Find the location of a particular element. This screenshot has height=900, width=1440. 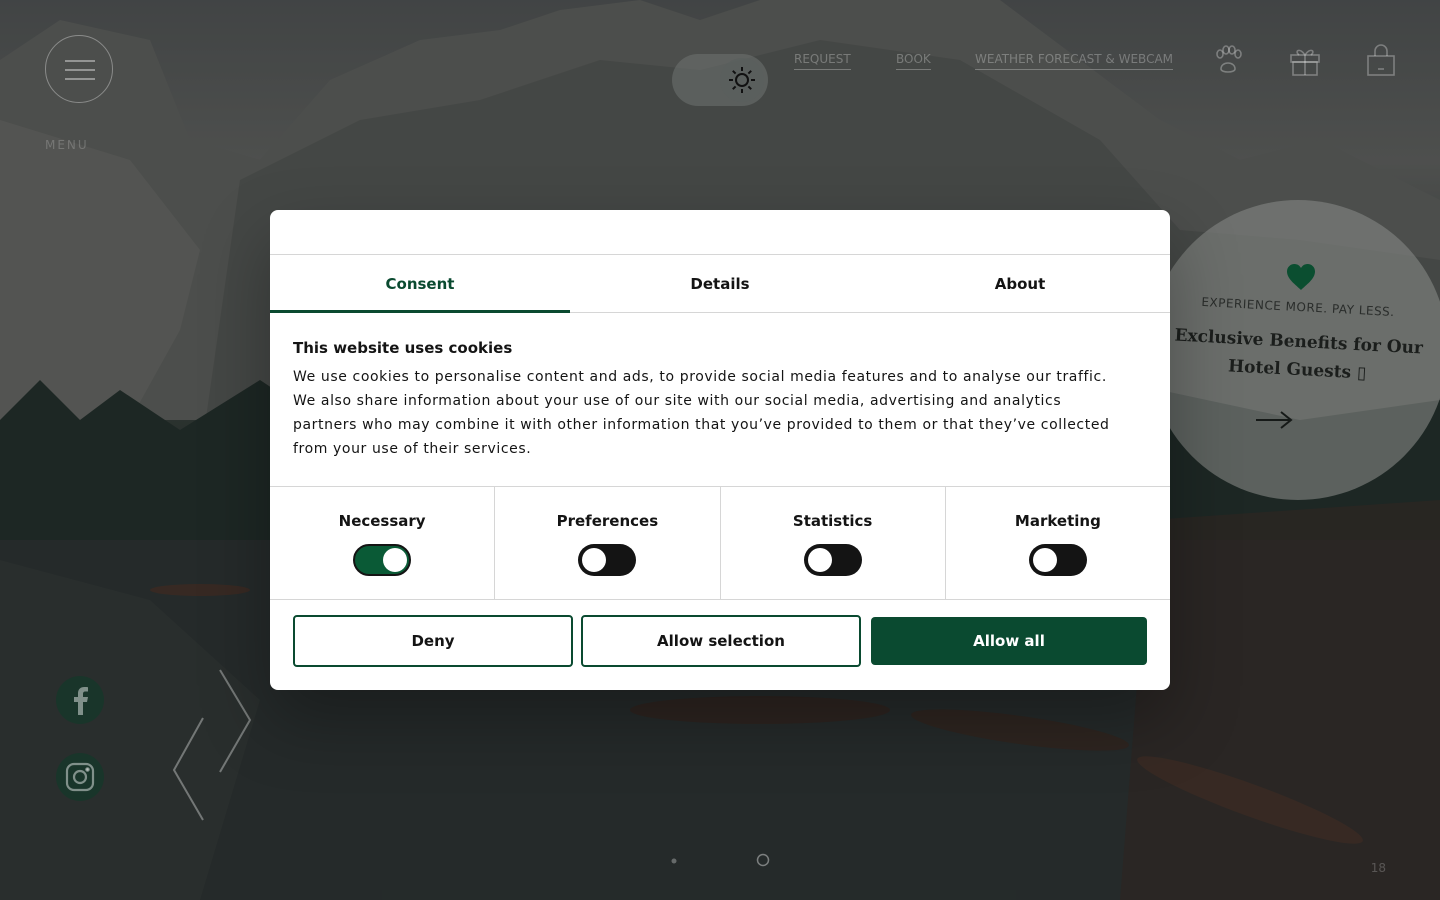

category-label: Preferences is located at coordinates (607, 521).